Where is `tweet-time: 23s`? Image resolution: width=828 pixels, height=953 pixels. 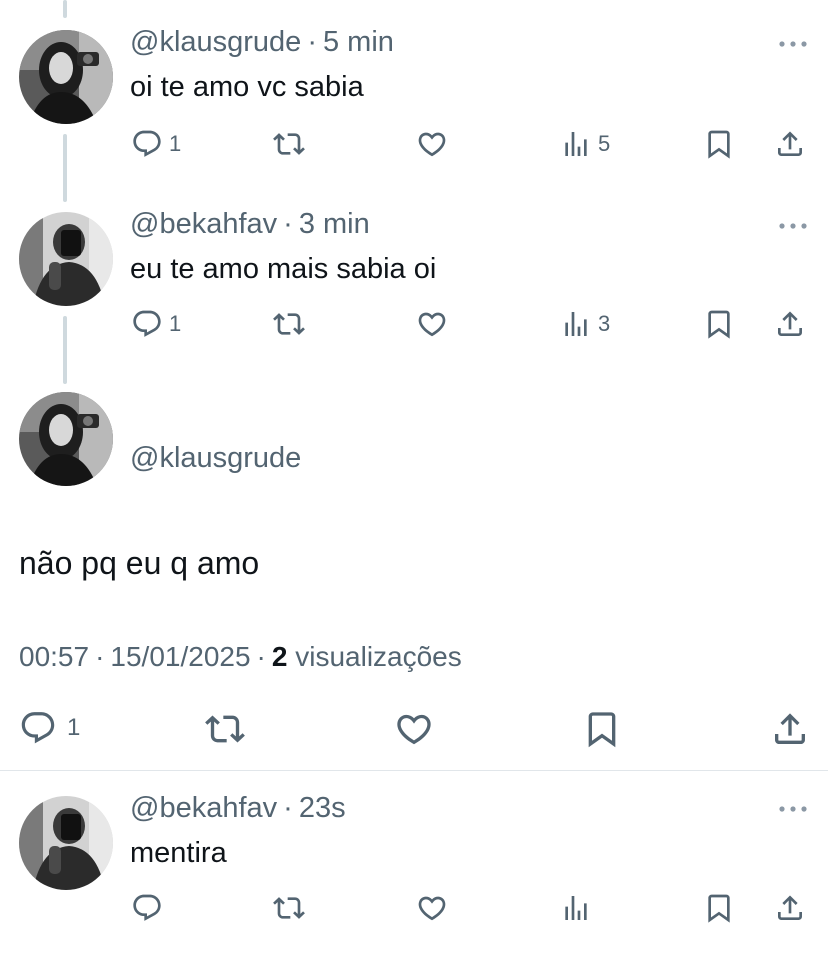 tweet-time: 23s is located at coordinates (322, 808).